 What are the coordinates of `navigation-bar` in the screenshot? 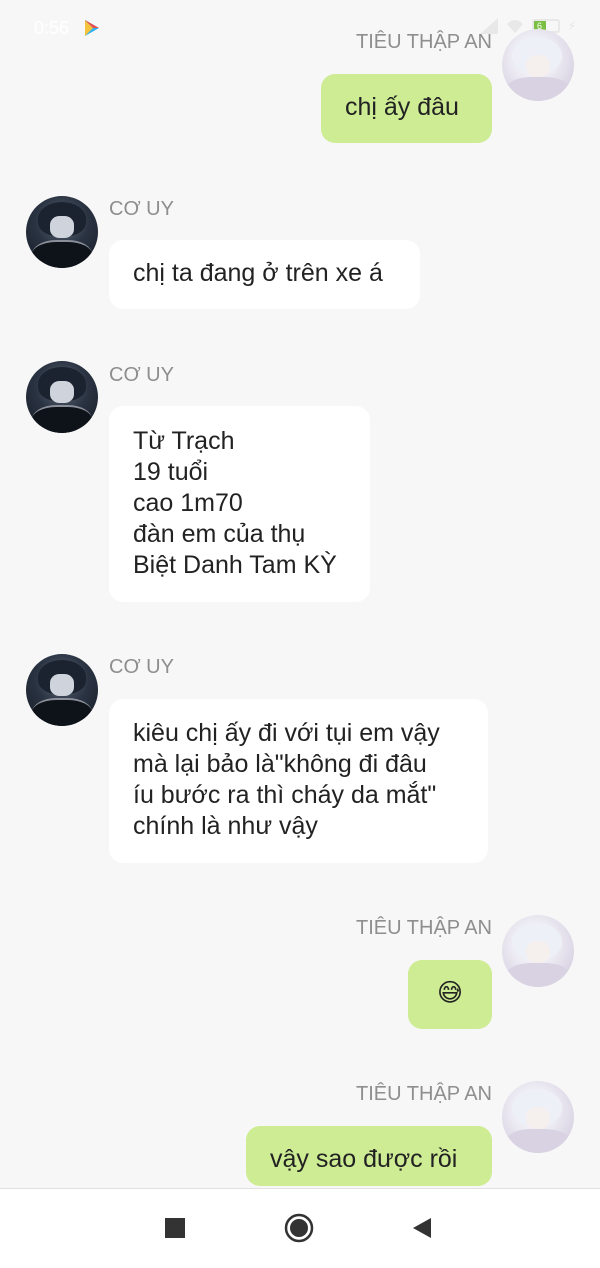 It's located at (300, 1228).